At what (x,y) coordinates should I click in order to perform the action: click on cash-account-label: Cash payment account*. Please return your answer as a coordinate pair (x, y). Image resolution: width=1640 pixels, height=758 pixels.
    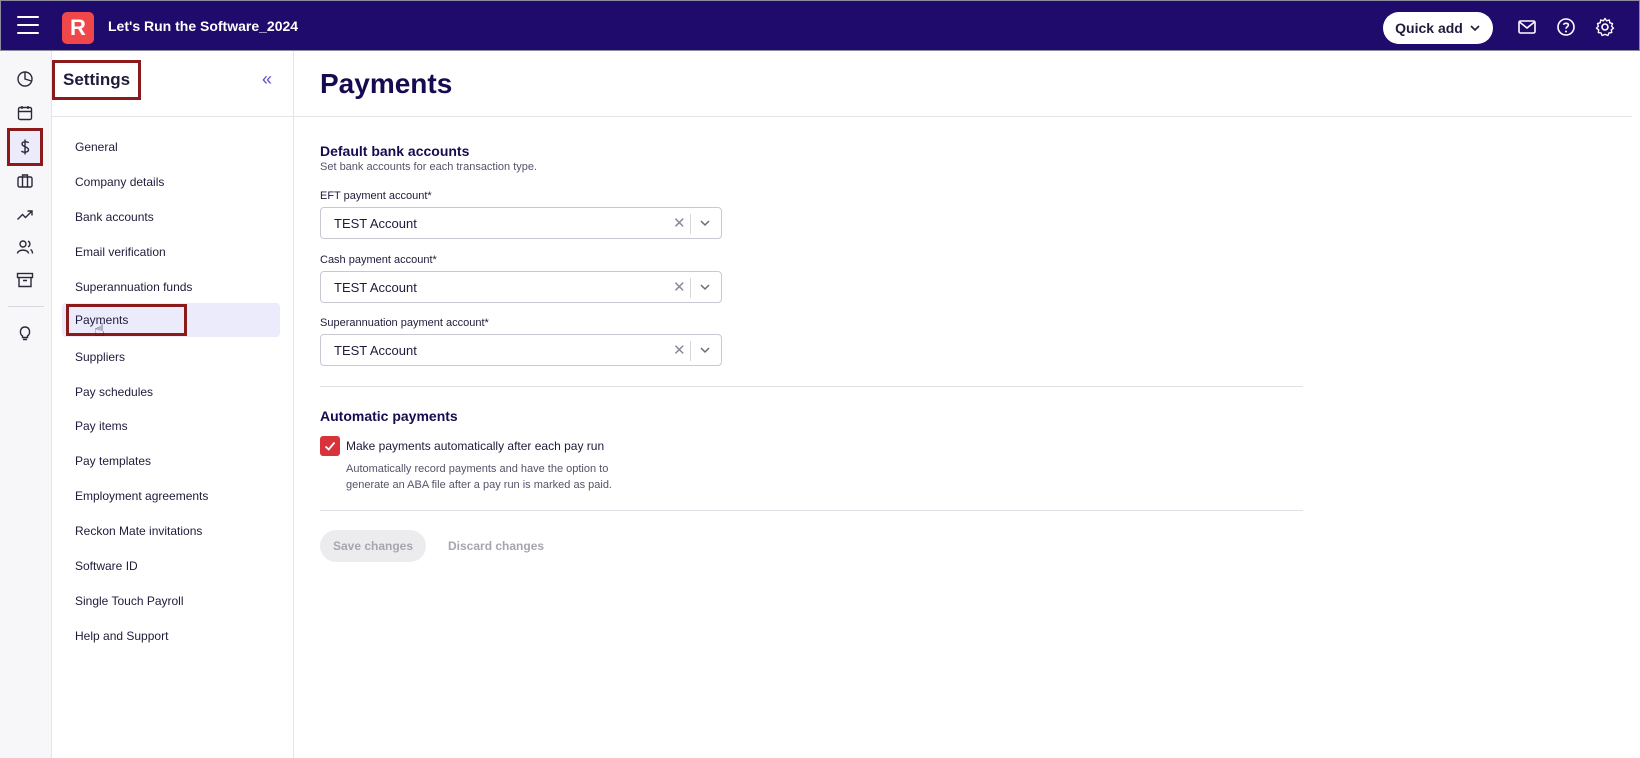
    Looking at the image, I should click on (378, 260).